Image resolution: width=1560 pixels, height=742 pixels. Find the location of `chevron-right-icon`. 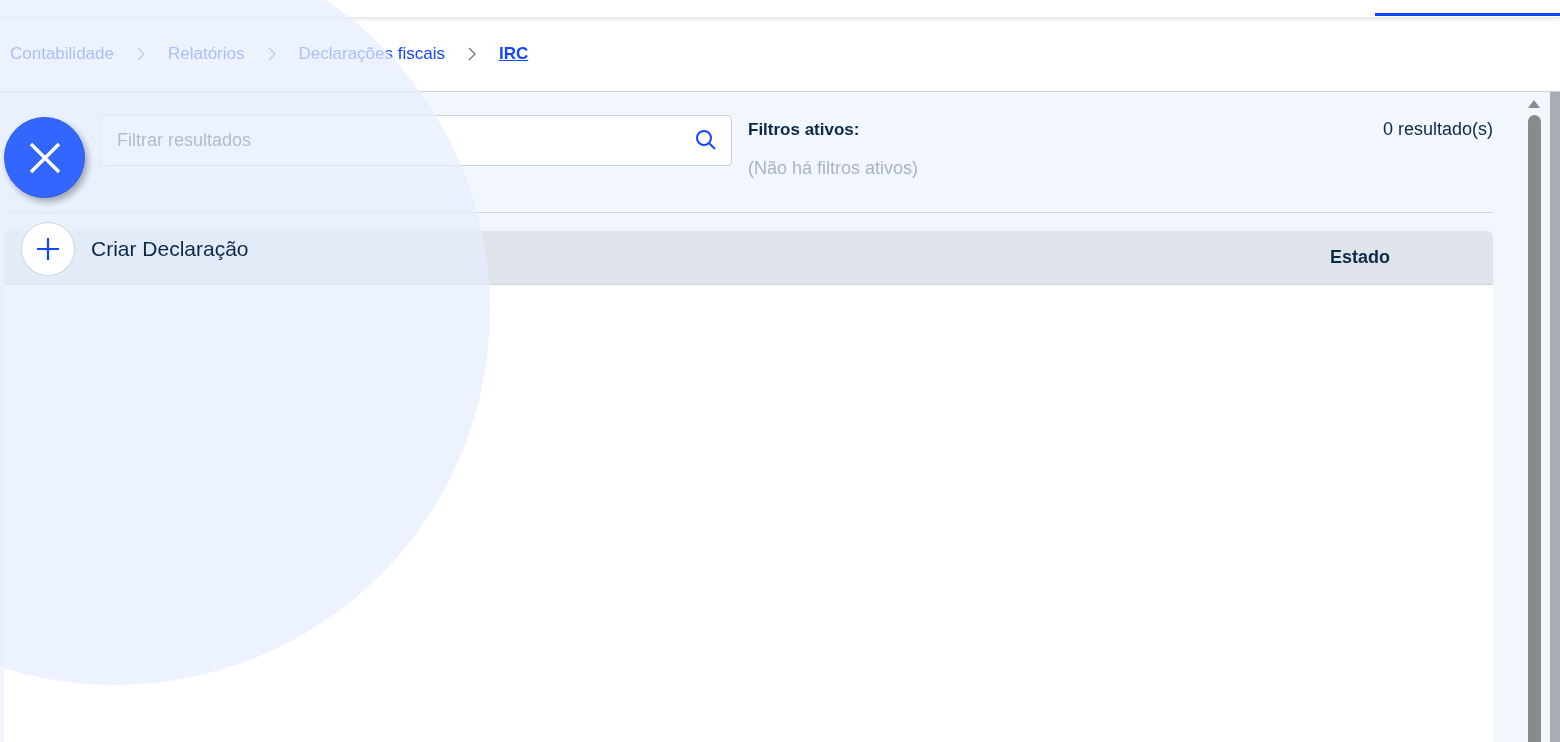

chevron-right-icon is located at coordinates (471, 54).